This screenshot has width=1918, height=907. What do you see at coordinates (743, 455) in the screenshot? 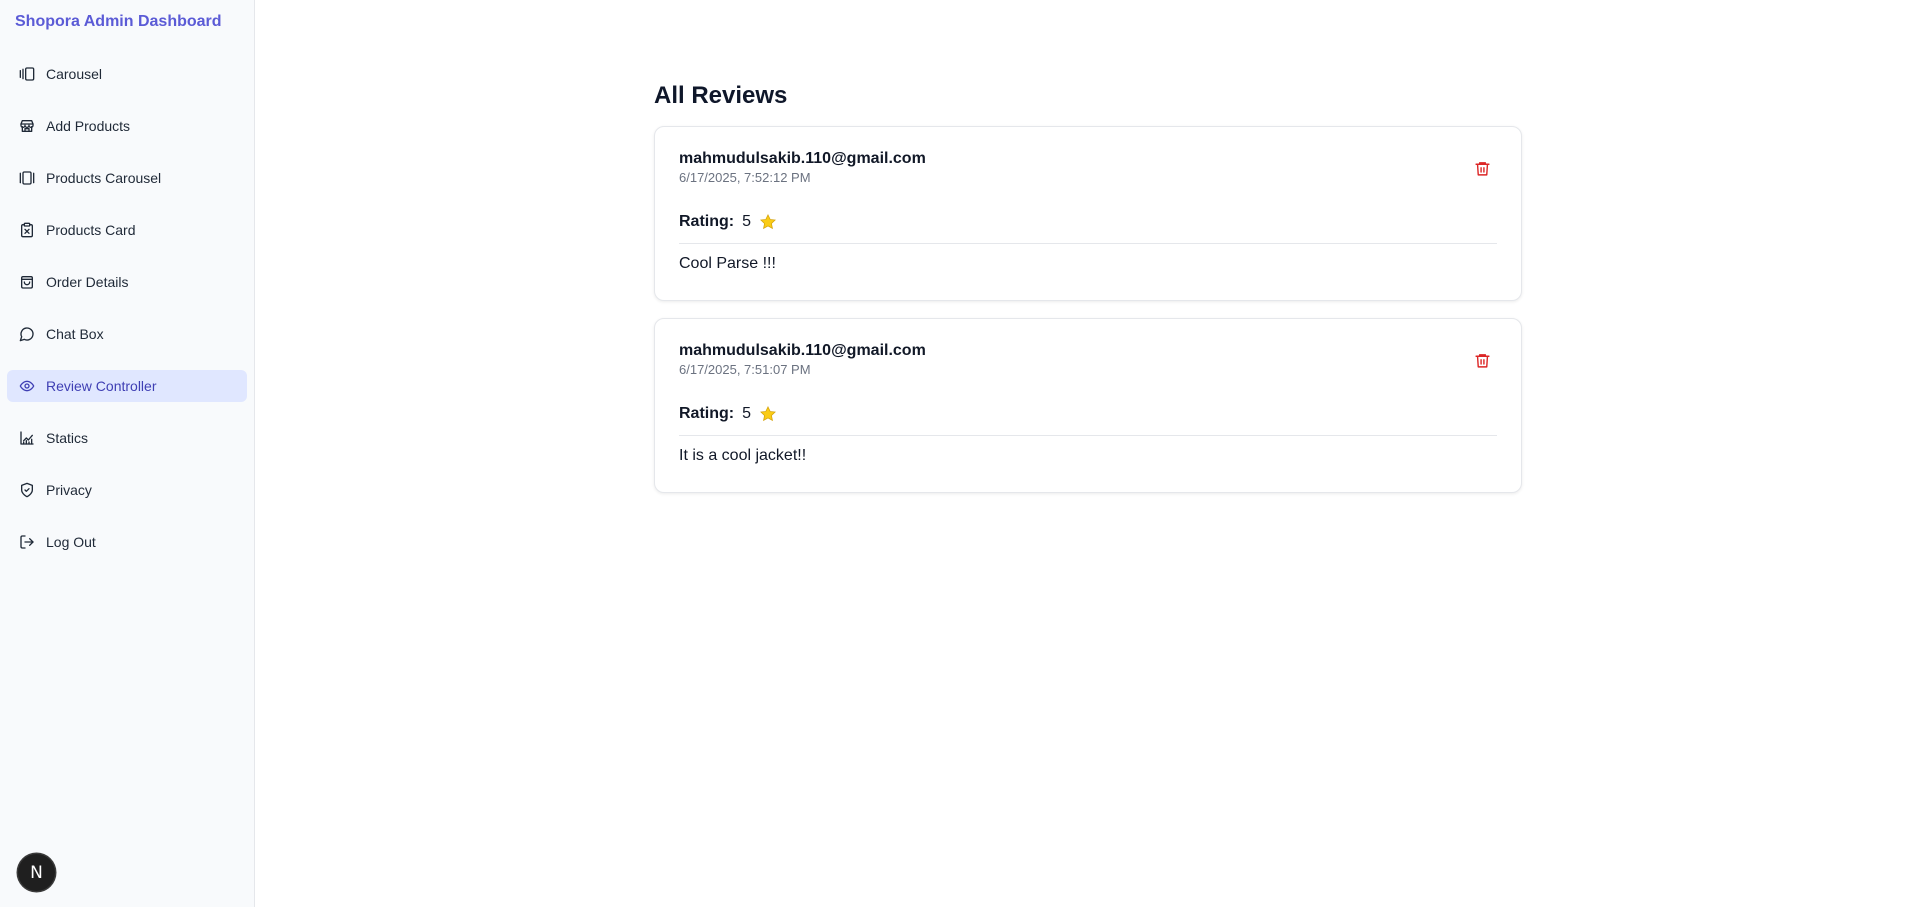
I see `review-text: It is a cool jacket!!` at bounding box center [743, 455].